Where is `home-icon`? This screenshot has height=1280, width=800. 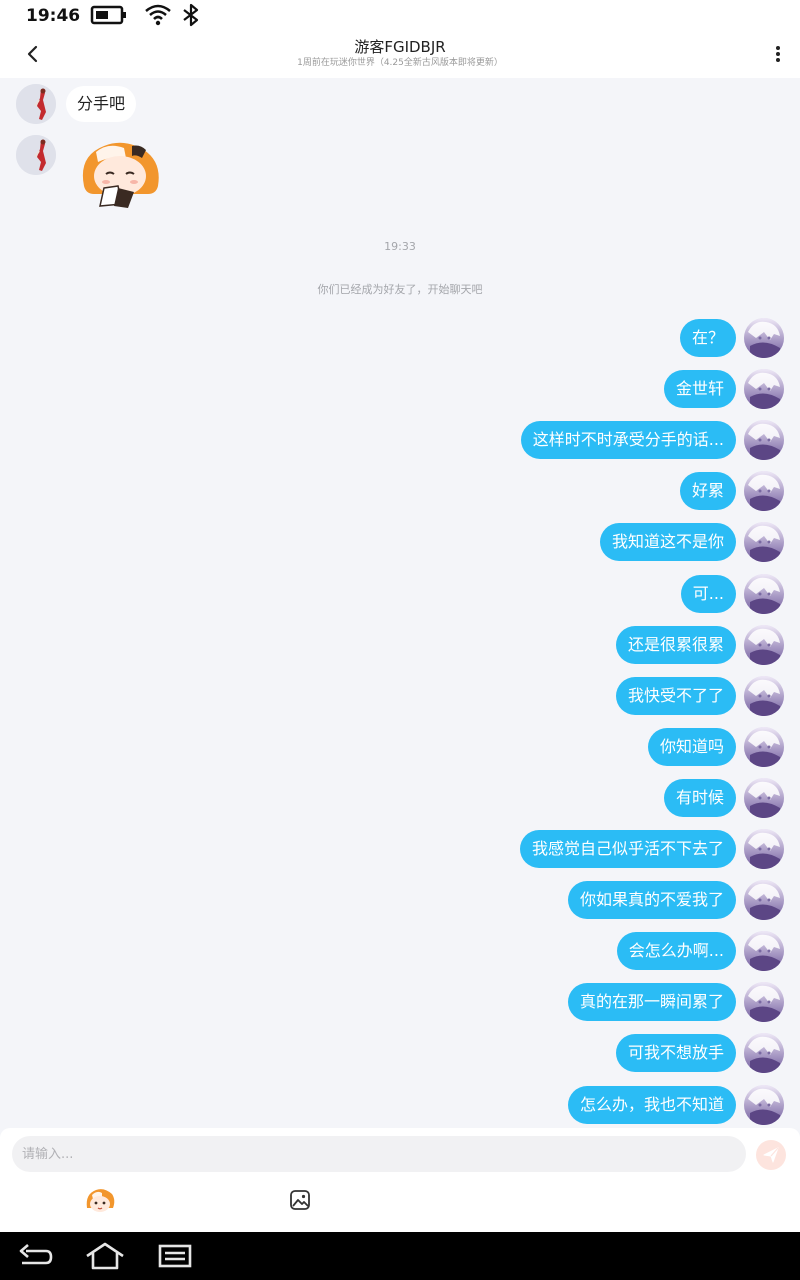 home-icon is located at coordinates (105, 1256).